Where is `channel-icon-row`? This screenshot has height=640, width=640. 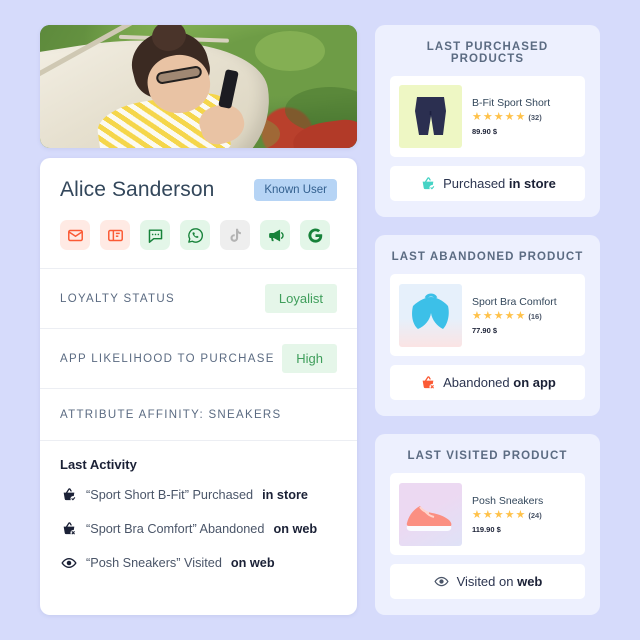 channel-icon-row is located at coordinates (198, 242).